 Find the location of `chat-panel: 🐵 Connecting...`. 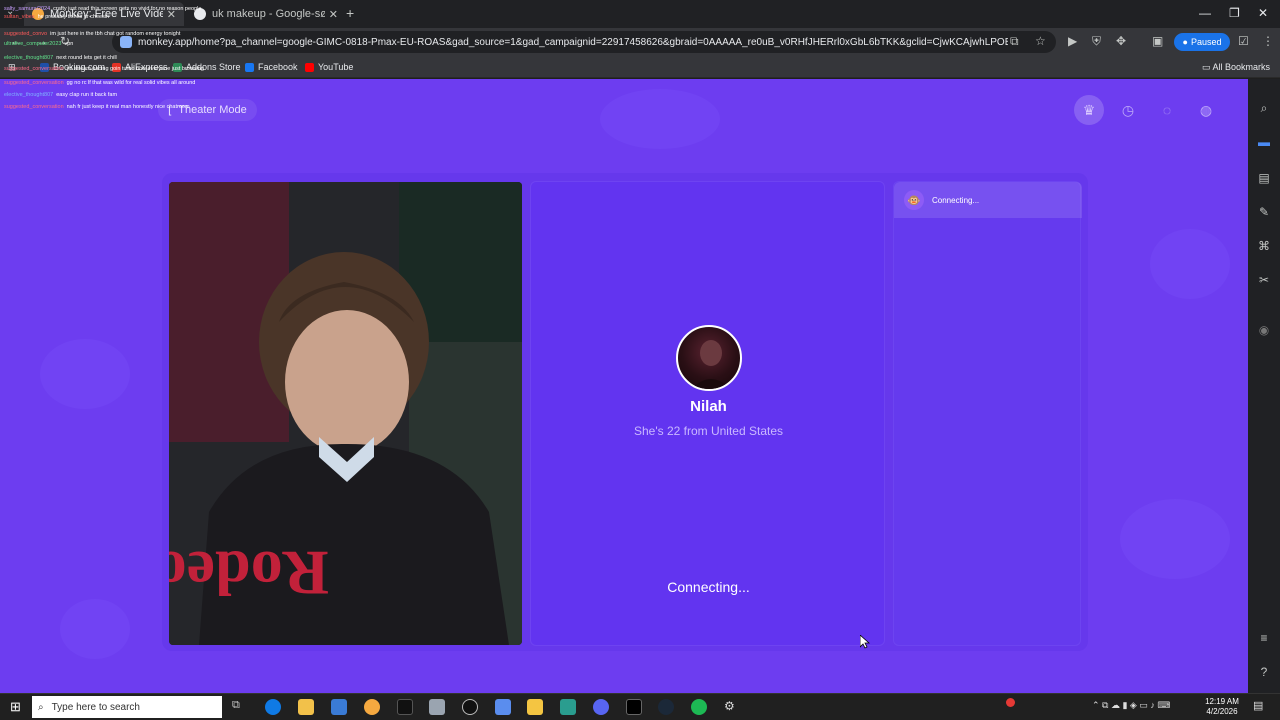

chat-panel: 🐵 Connecting... is located at coordinates (987, 413).